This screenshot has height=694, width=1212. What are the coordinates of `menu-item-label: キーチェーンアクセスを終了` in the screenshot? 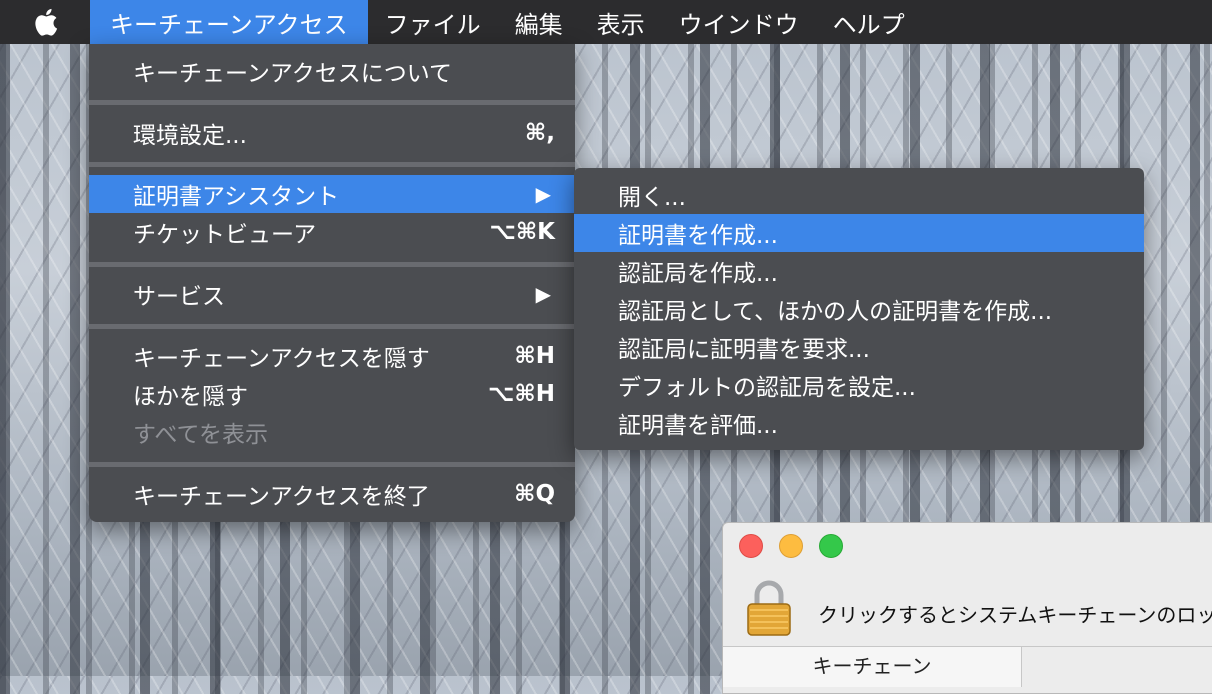 It's located at (281, 497).